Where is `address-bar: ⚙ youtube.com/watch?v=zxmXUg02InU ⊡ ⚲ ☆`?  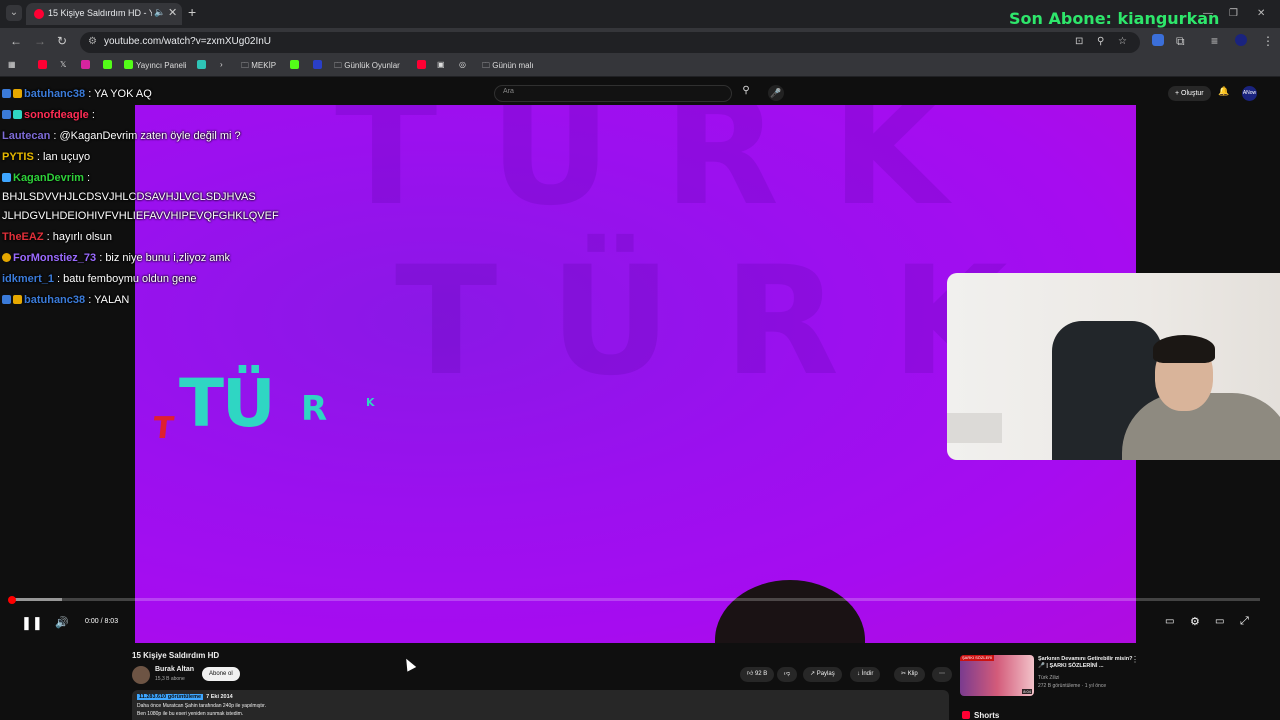 address-bar: ⚙ youtube.com/watch?v=zxmXUg02InU ⊡ ⚲ ☆ is located at coordinates (610, 42).